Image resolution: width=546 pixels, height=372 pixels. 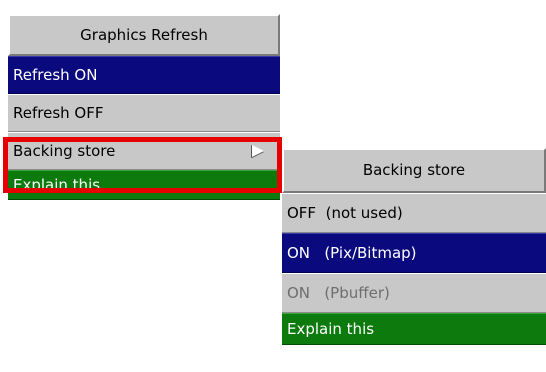 I want to click on backing-store-item: Backing store, so click(x=144, y=151).